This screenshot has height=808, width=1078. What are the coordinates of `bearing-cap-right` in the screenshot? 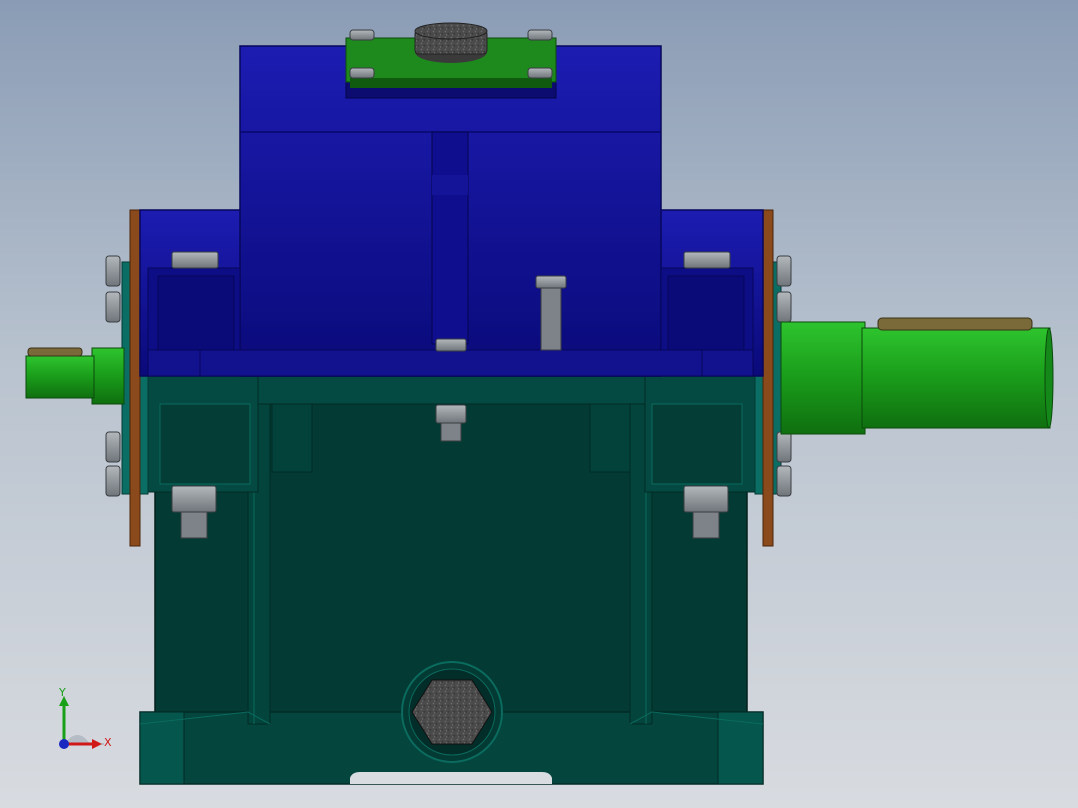 It's located at (768, 378).